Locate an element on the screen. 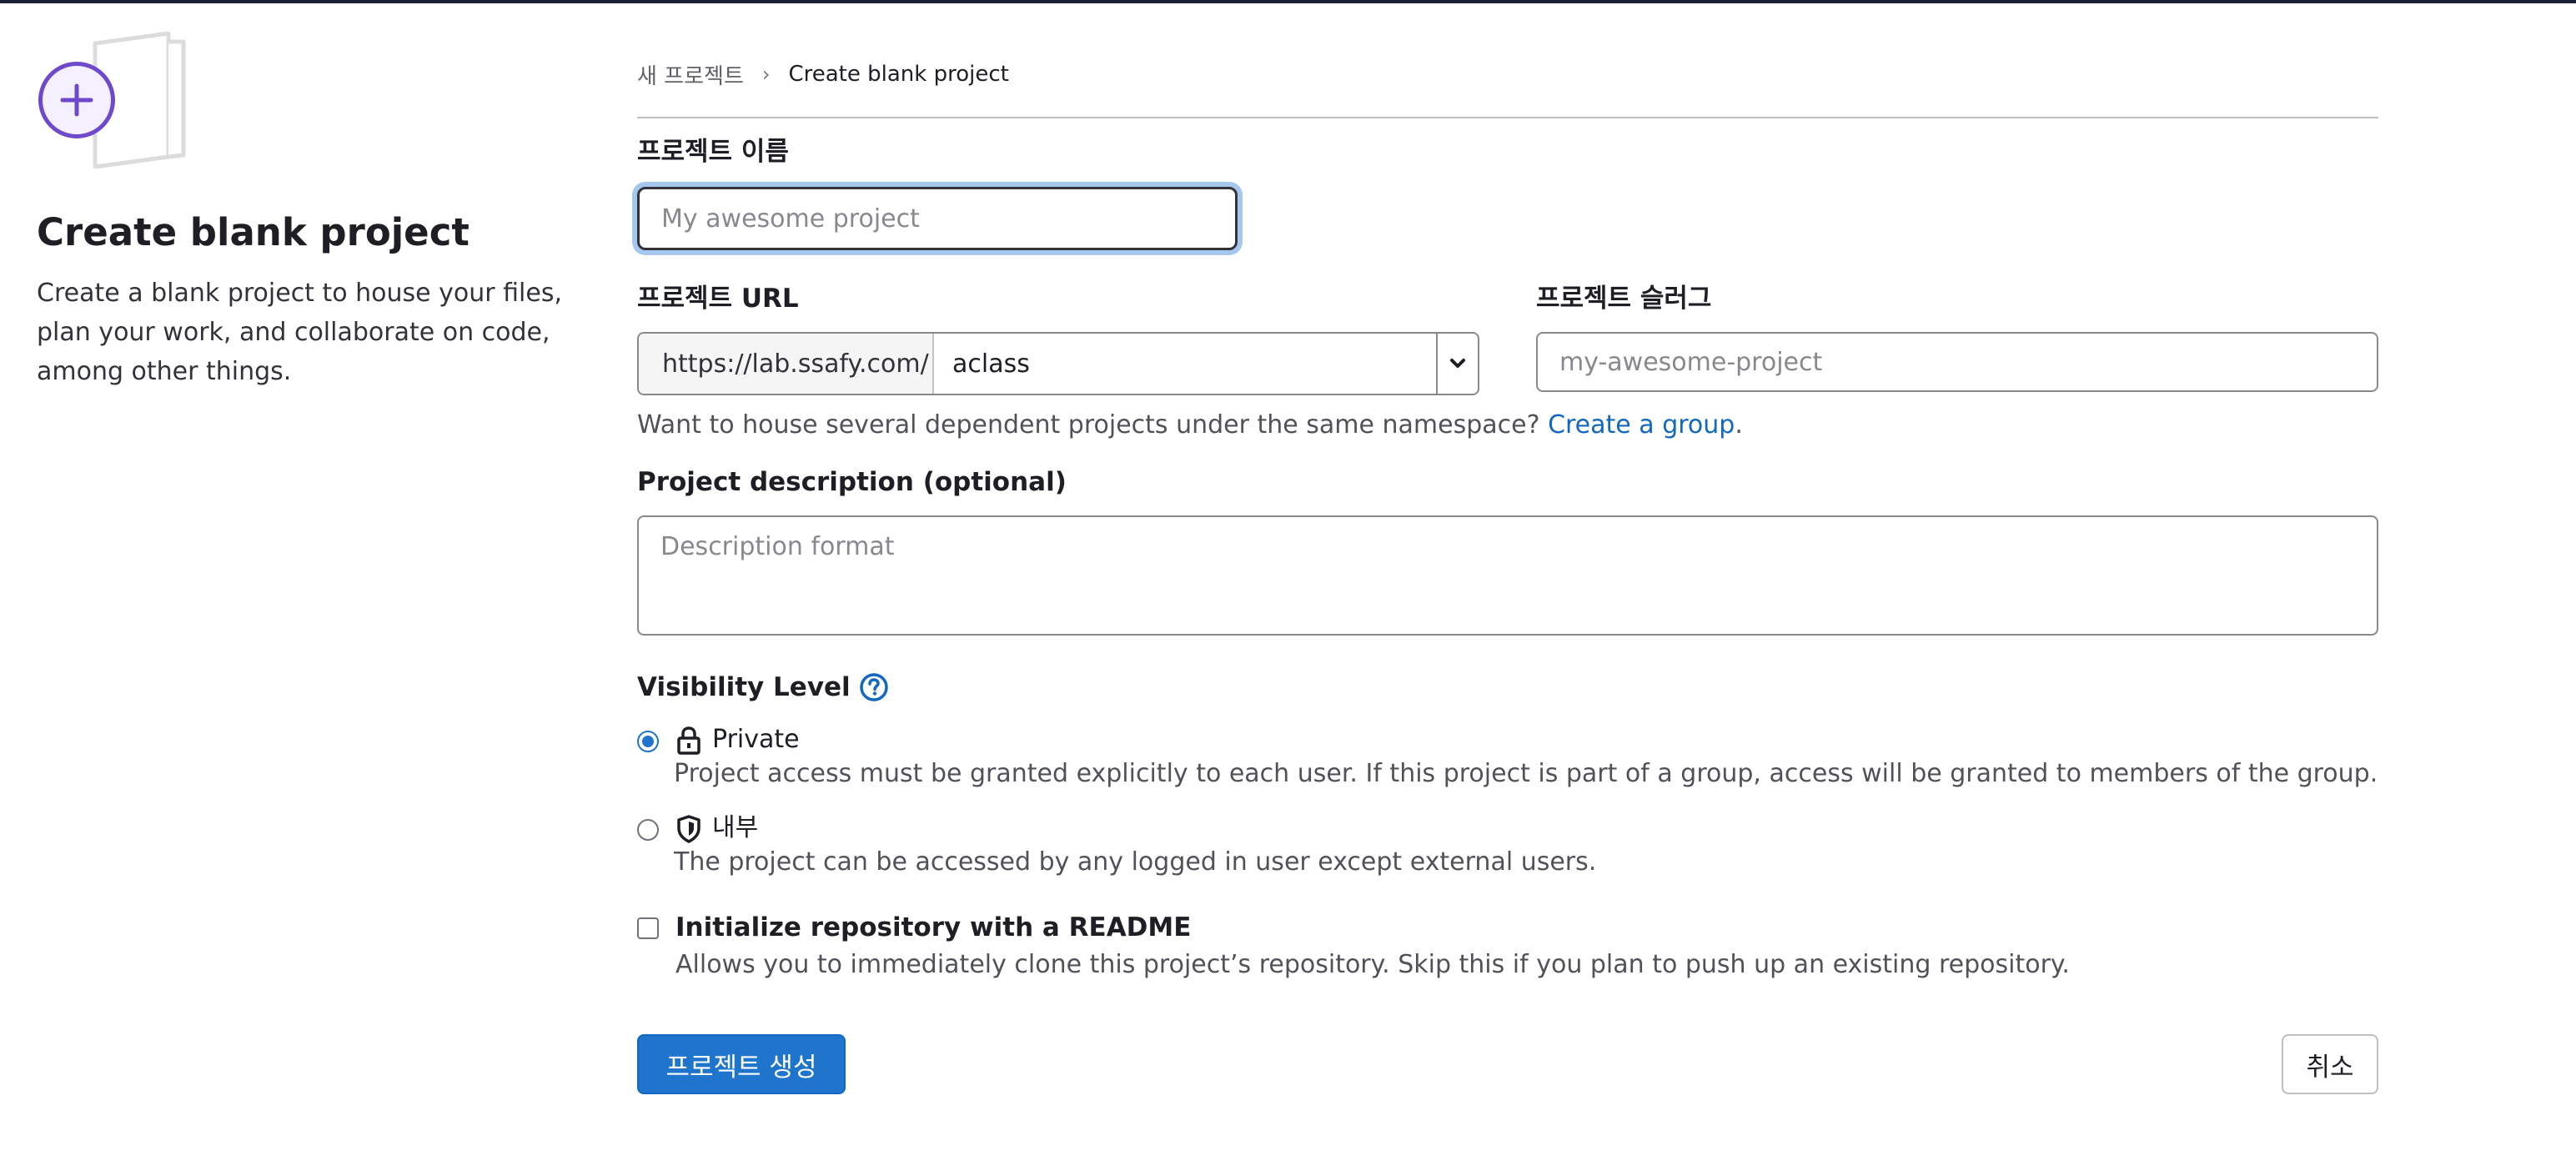 The width and height of the screenshot is (2576, 1176). visibility-level-text: Visibility Level is located at coordinates (744, 687).